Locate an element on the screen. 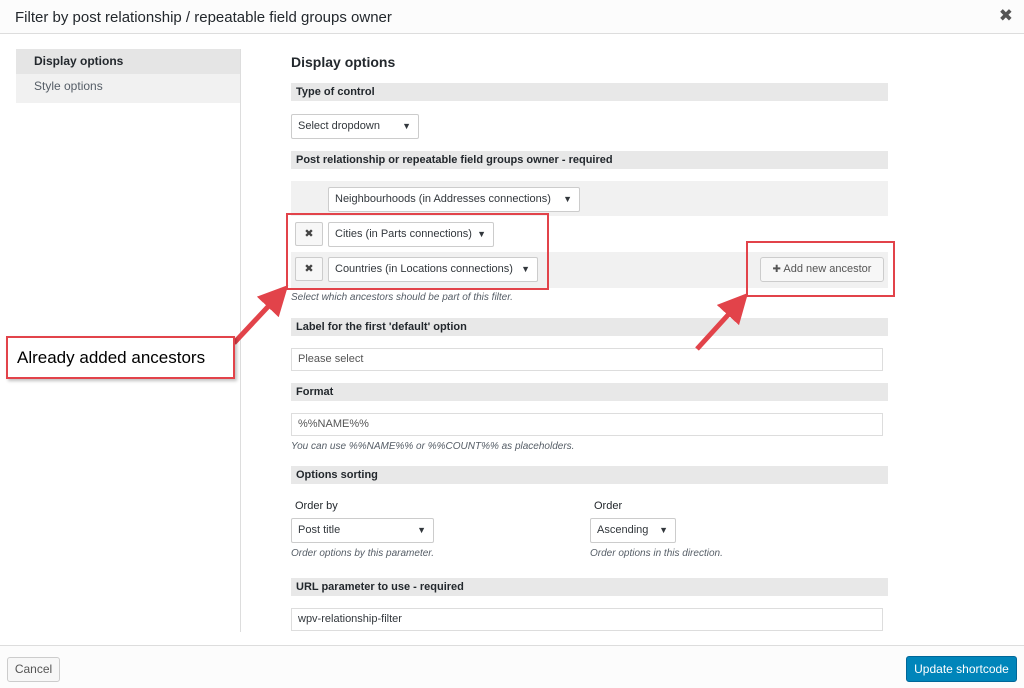  section-options-sorting: Options sorting is located at coordinates (589, 475).